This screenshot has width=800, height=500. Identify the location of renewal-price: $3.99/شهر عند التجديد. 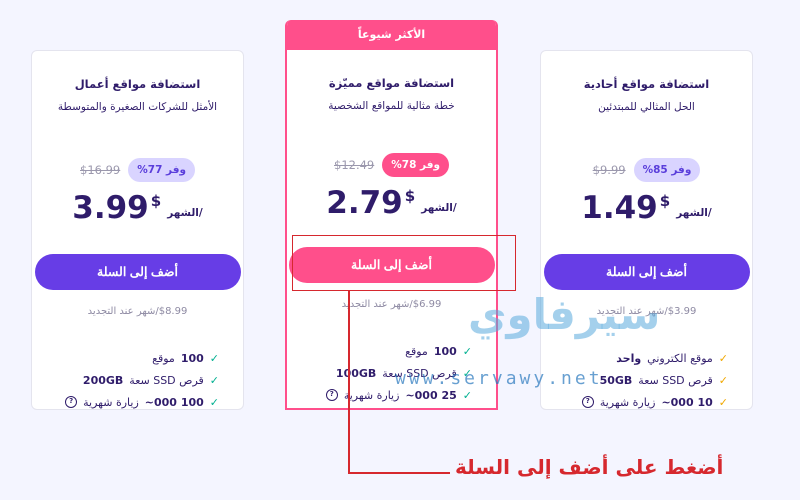
(646, 311).